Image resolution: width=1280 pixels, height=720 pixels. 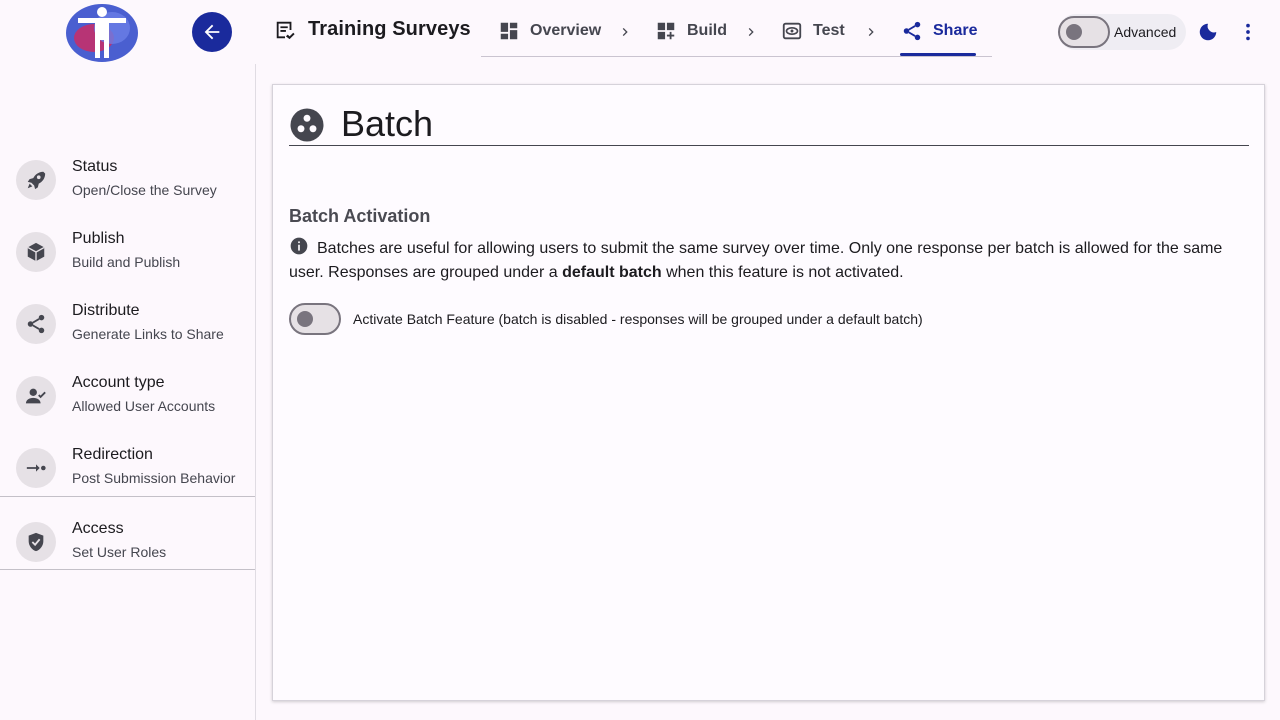 I want to click on info-text-bold: default batch, so click(x=612, y=272).